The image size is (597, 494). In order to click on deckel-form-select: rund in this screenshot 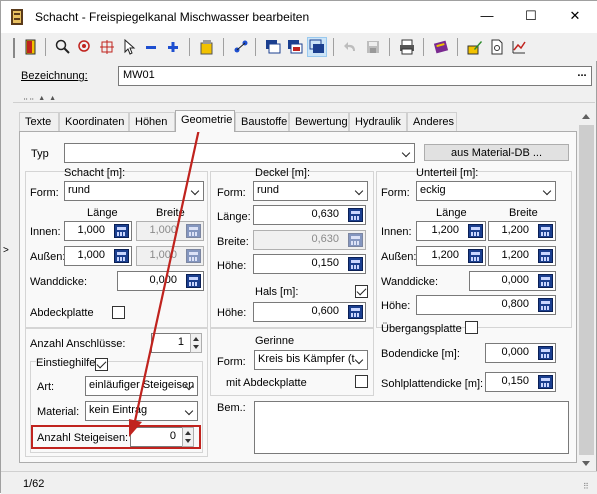, I will do `click(310, 191)`.